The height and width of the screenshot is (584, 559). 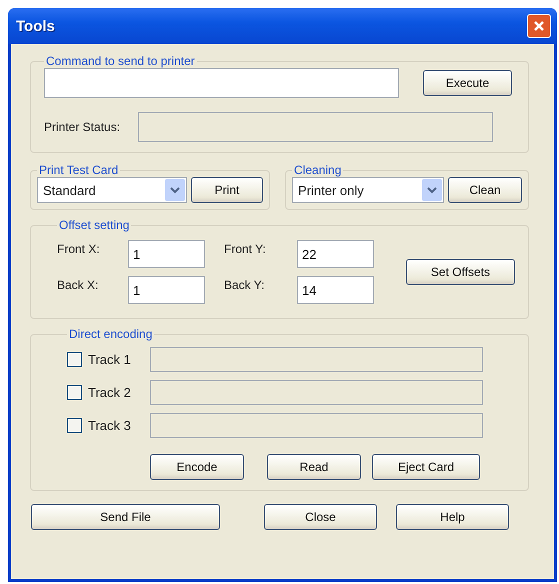 I want to click on group-legend: Offset setting, so click(x=94, y=225).